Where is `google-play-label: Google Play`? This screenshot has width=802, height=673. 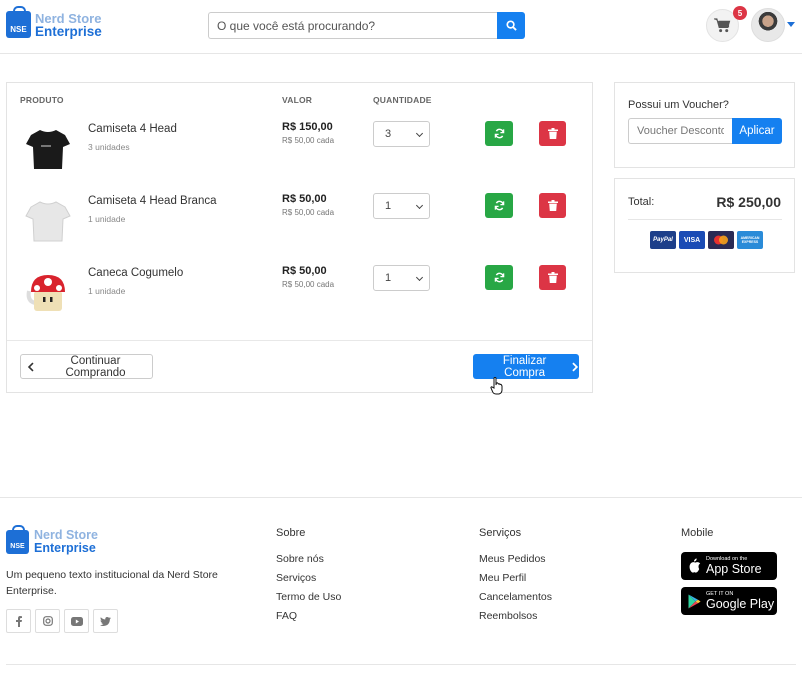
google-play-label: Google Play is located at coordinates (740, 604).